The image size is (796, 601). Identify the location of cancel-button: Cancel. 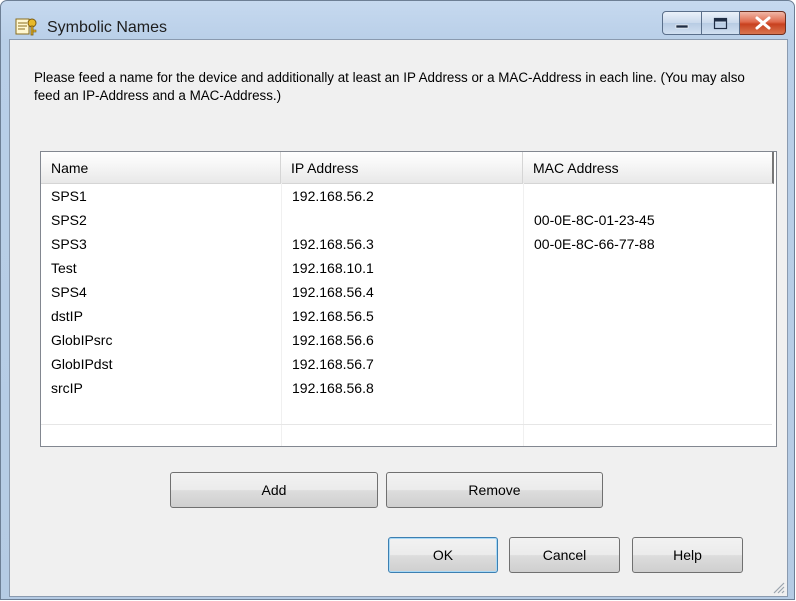
(564, 555).